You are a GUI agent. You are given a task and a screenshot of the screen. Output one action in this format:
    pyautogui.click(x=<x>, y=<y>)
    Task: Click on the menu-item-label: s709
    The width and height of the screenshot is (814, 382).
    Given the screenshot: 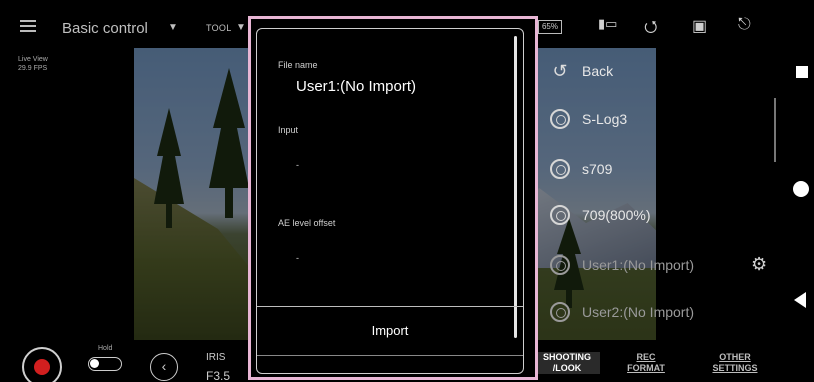 What is the action you would take?
    pyautogui.click(x=597, y=169)
    